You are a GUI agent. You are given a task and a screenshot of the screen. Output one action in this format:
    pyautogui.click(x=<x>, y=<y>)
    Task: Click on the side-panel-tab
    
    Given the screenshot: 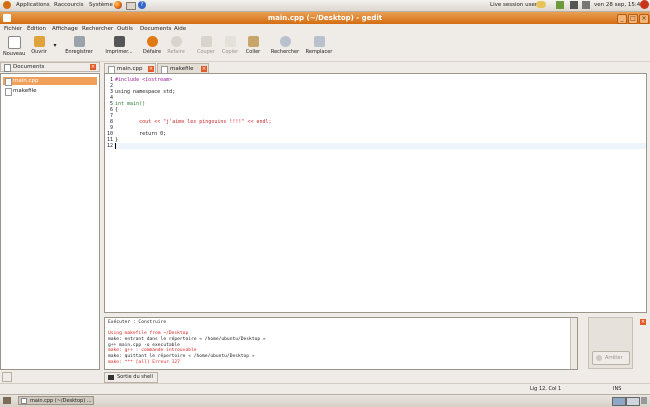 What is the action you would take?
    pyautogui.click(x=7, y=377)
    